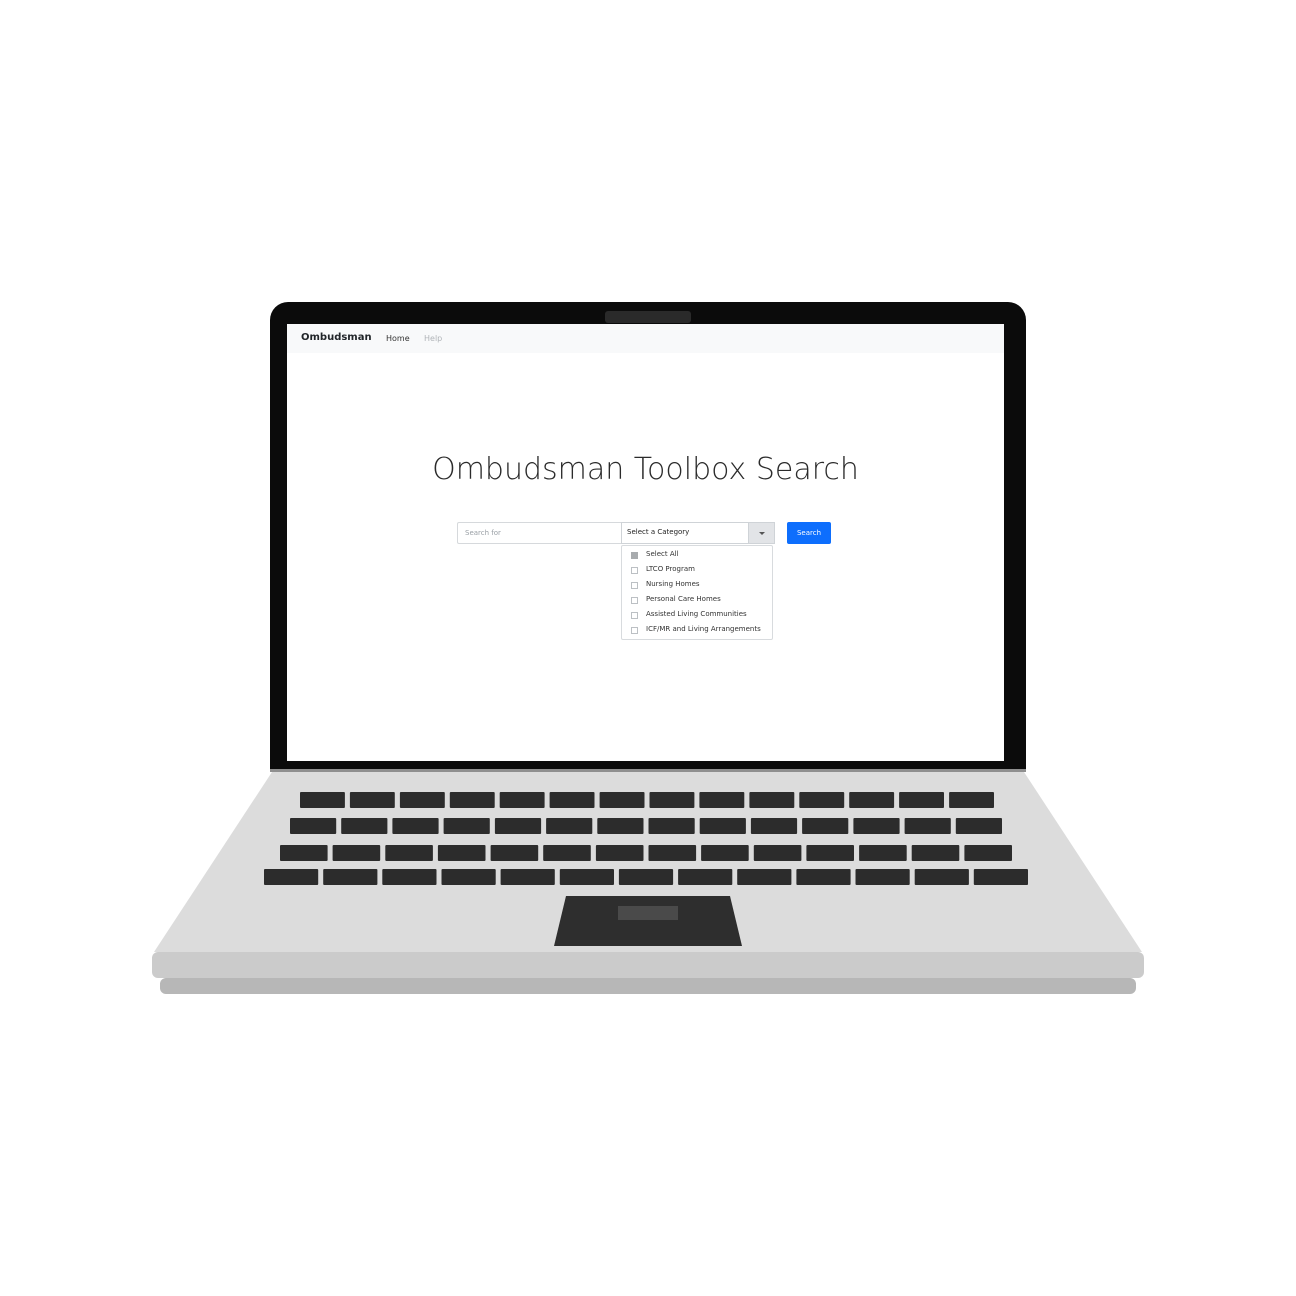  I want to click on laptop-bottom-shadow, so click(648, 986).